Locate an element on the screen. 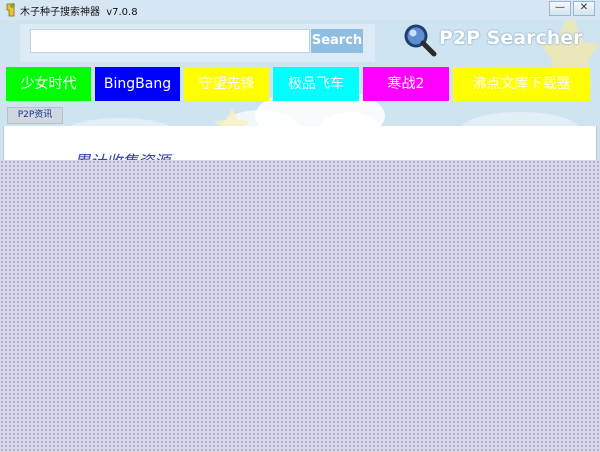  window-title-text: 木子种子搜索神器 is located at coordinates (60, 12).